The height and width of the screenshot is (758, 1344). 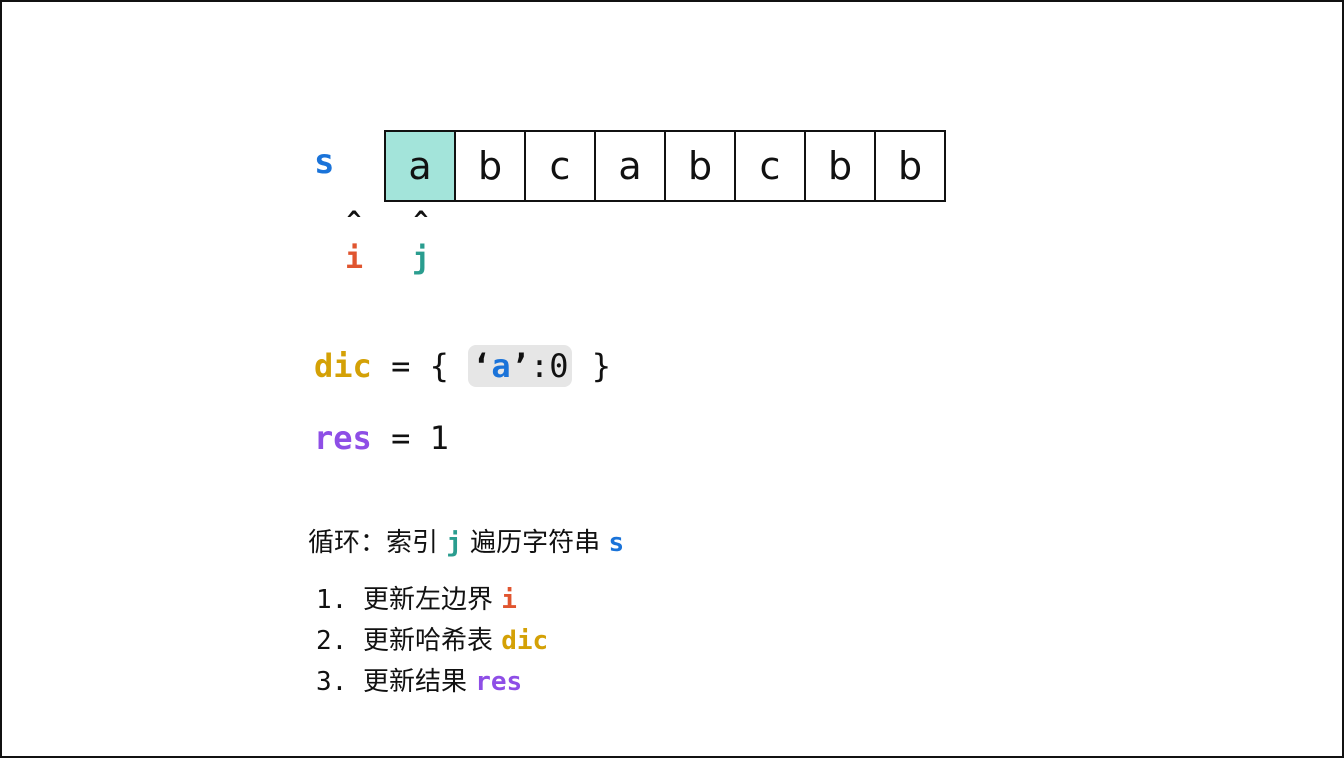 I want to click on dic-entry: ‘a’:0, so click(x=520, y=366).